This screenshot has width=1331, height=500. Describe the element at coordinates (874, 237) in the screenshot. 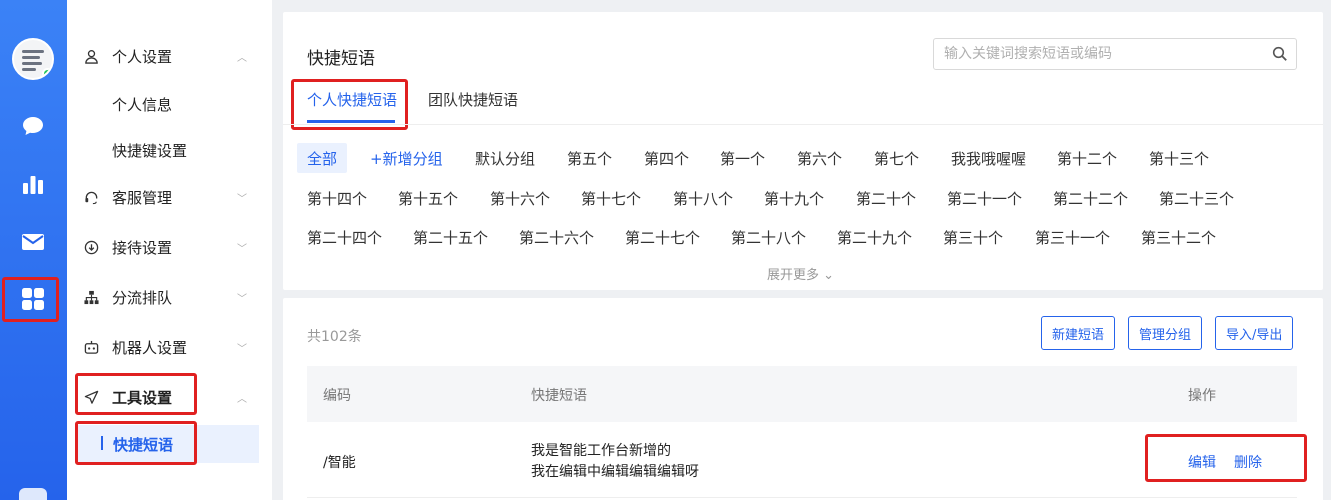

I see `group-chip: 第二十九个` at that location.